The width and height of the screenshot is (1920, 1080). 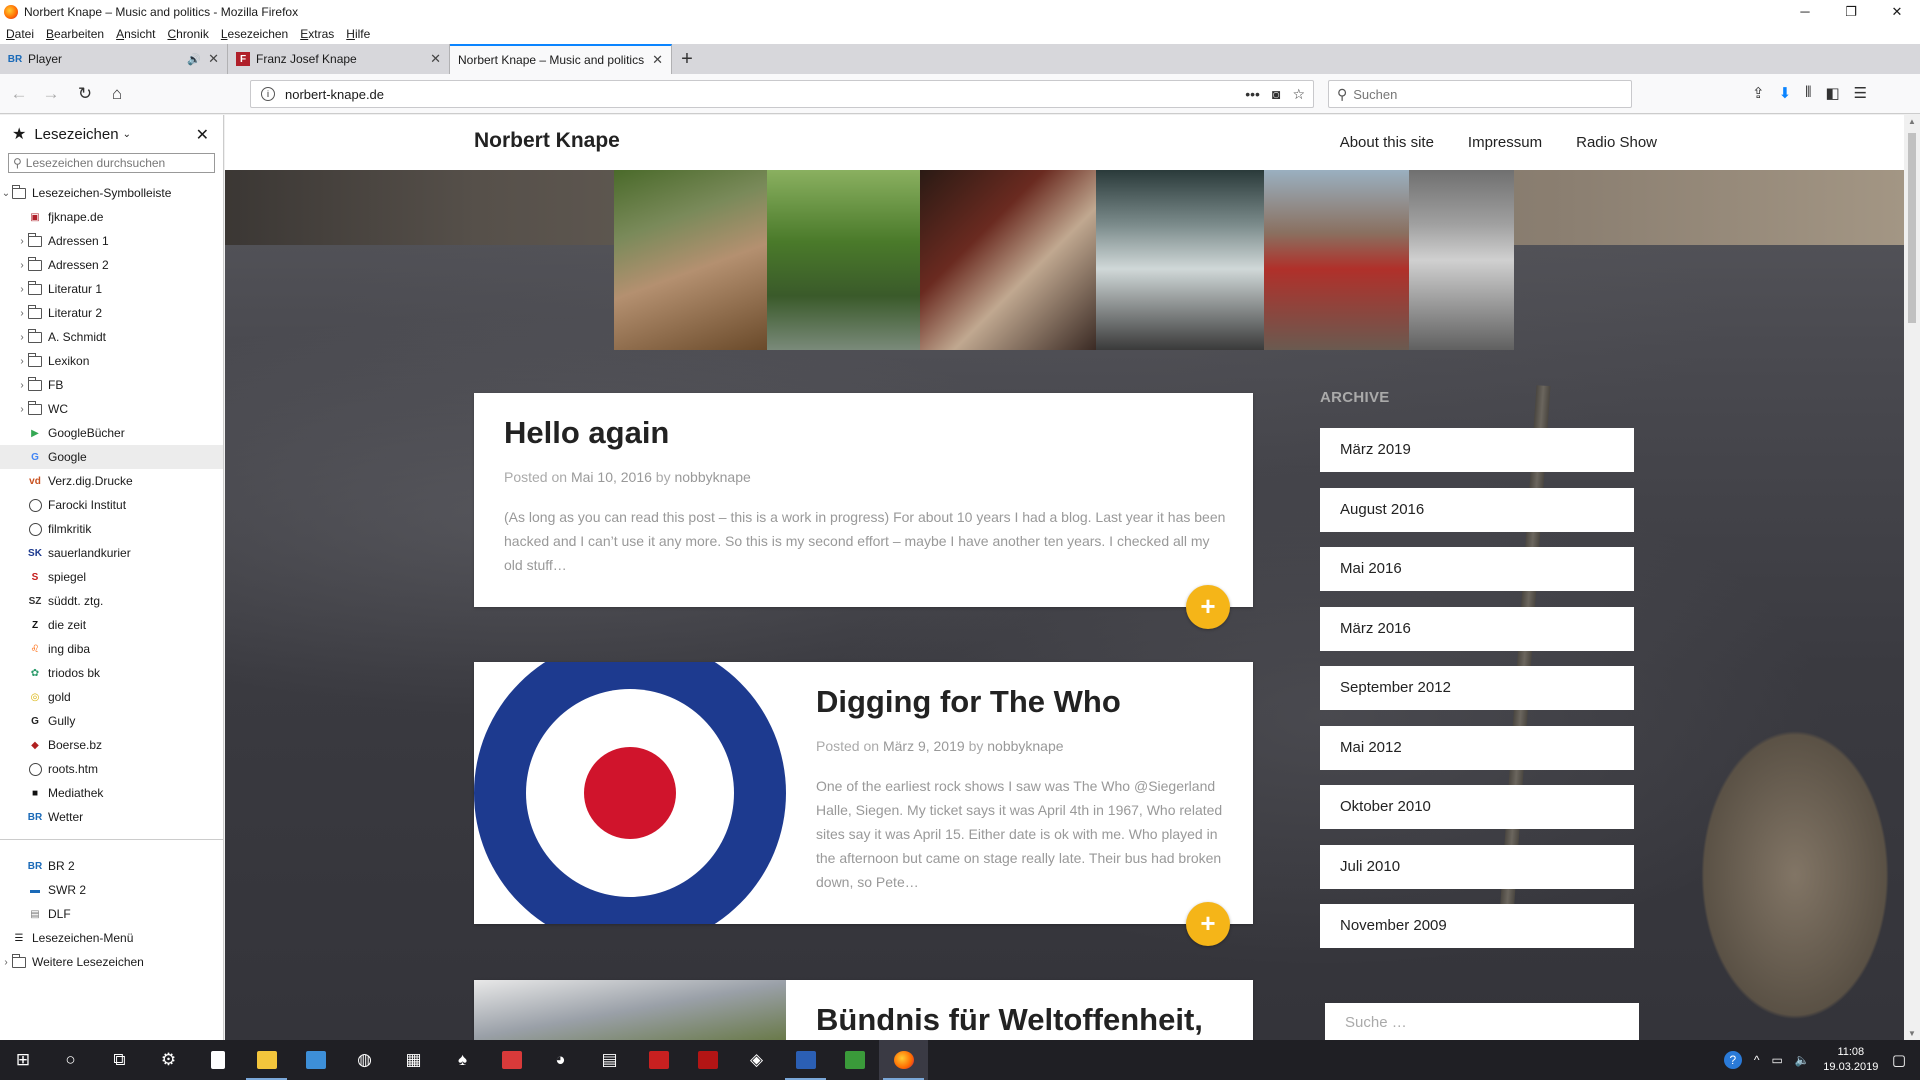 What do you see at coordinates (111, 361) in the screenshot?
I see `bookmark-folder: › Lexikon` at bounding box center [111, 361].